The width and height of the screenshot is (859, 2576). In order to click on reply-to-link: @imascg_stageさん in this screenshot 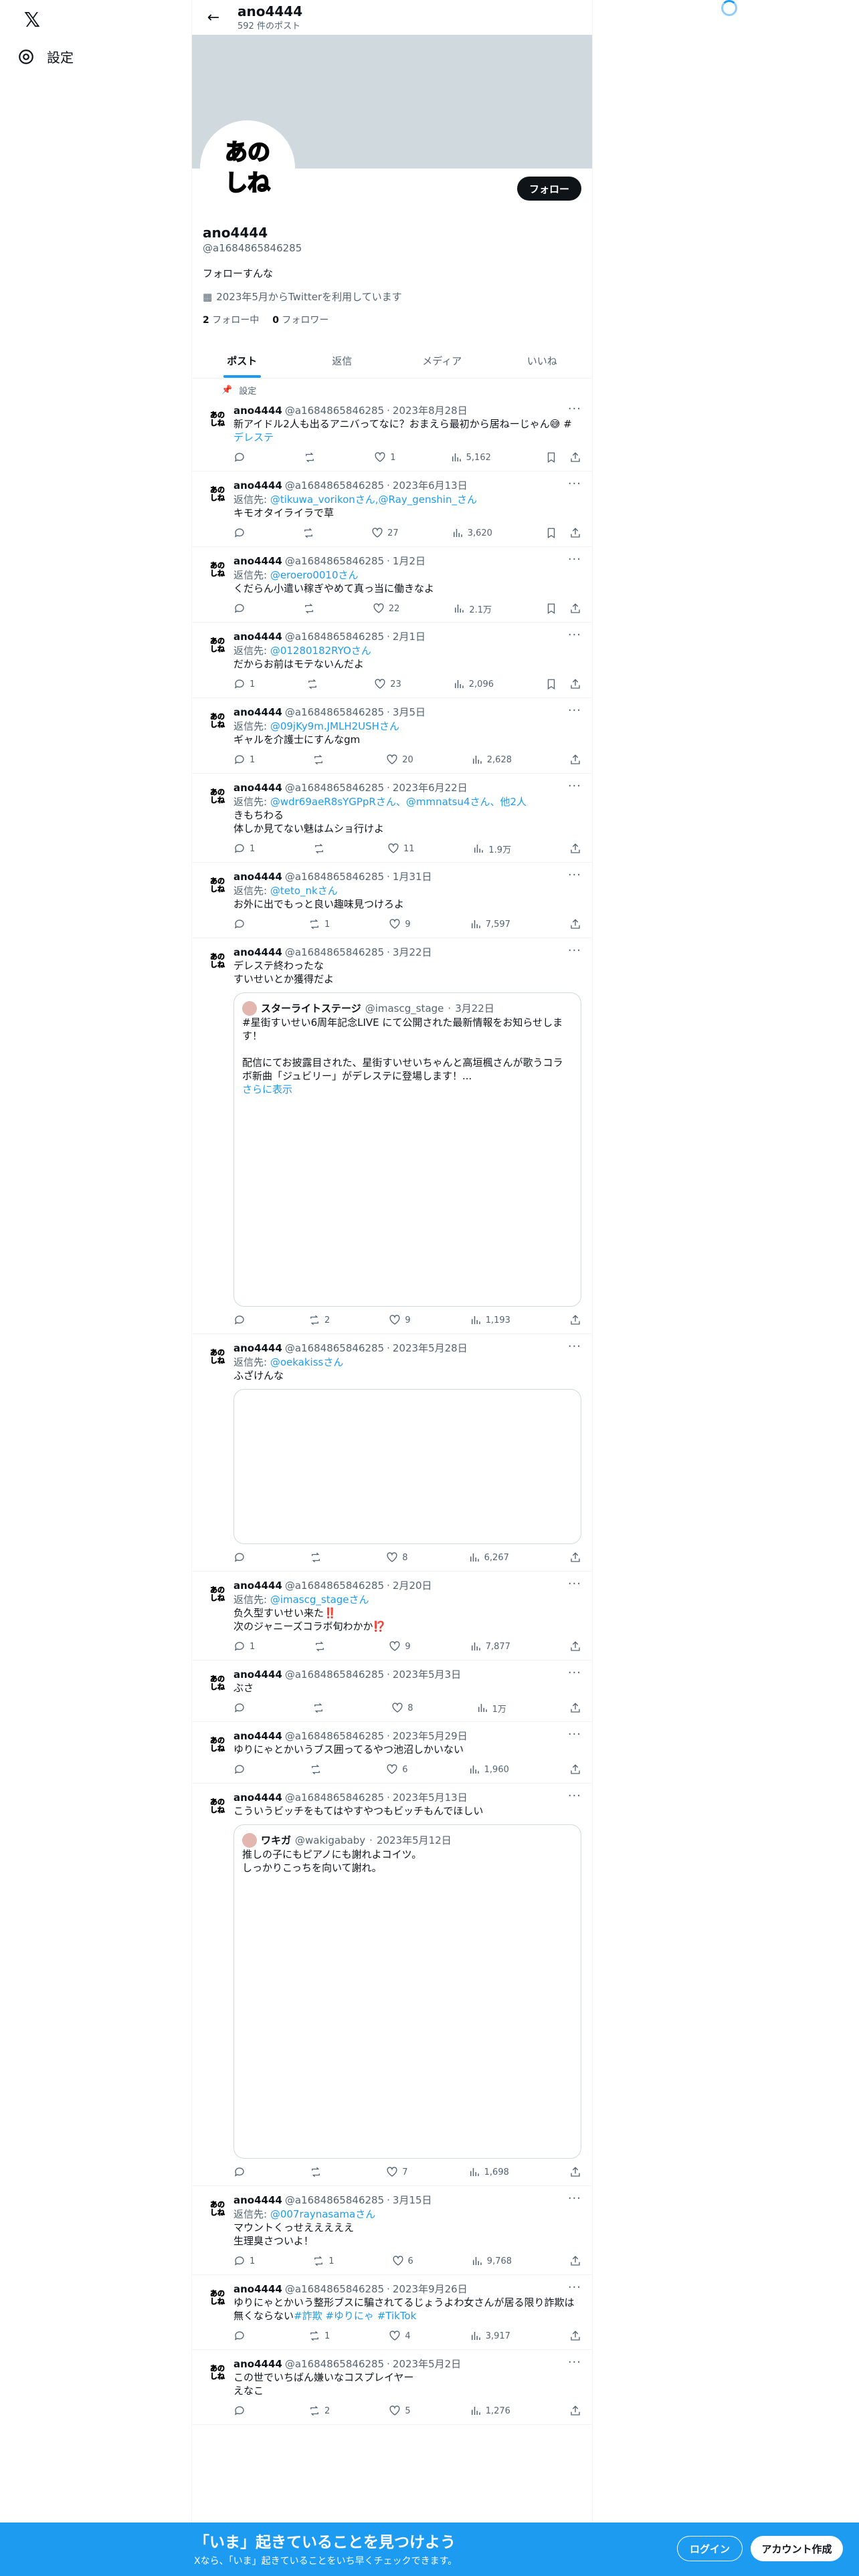, I will do `click(319, 1600)`.